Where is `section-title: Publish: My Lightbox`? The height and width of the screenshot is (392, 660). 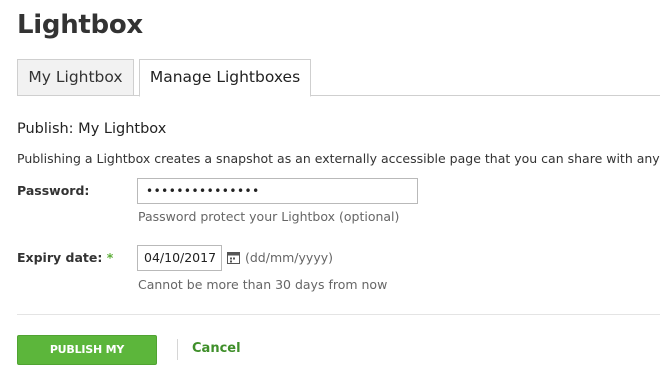
section-title: Publish: My Lightbox is located at coordinates (92, 129).